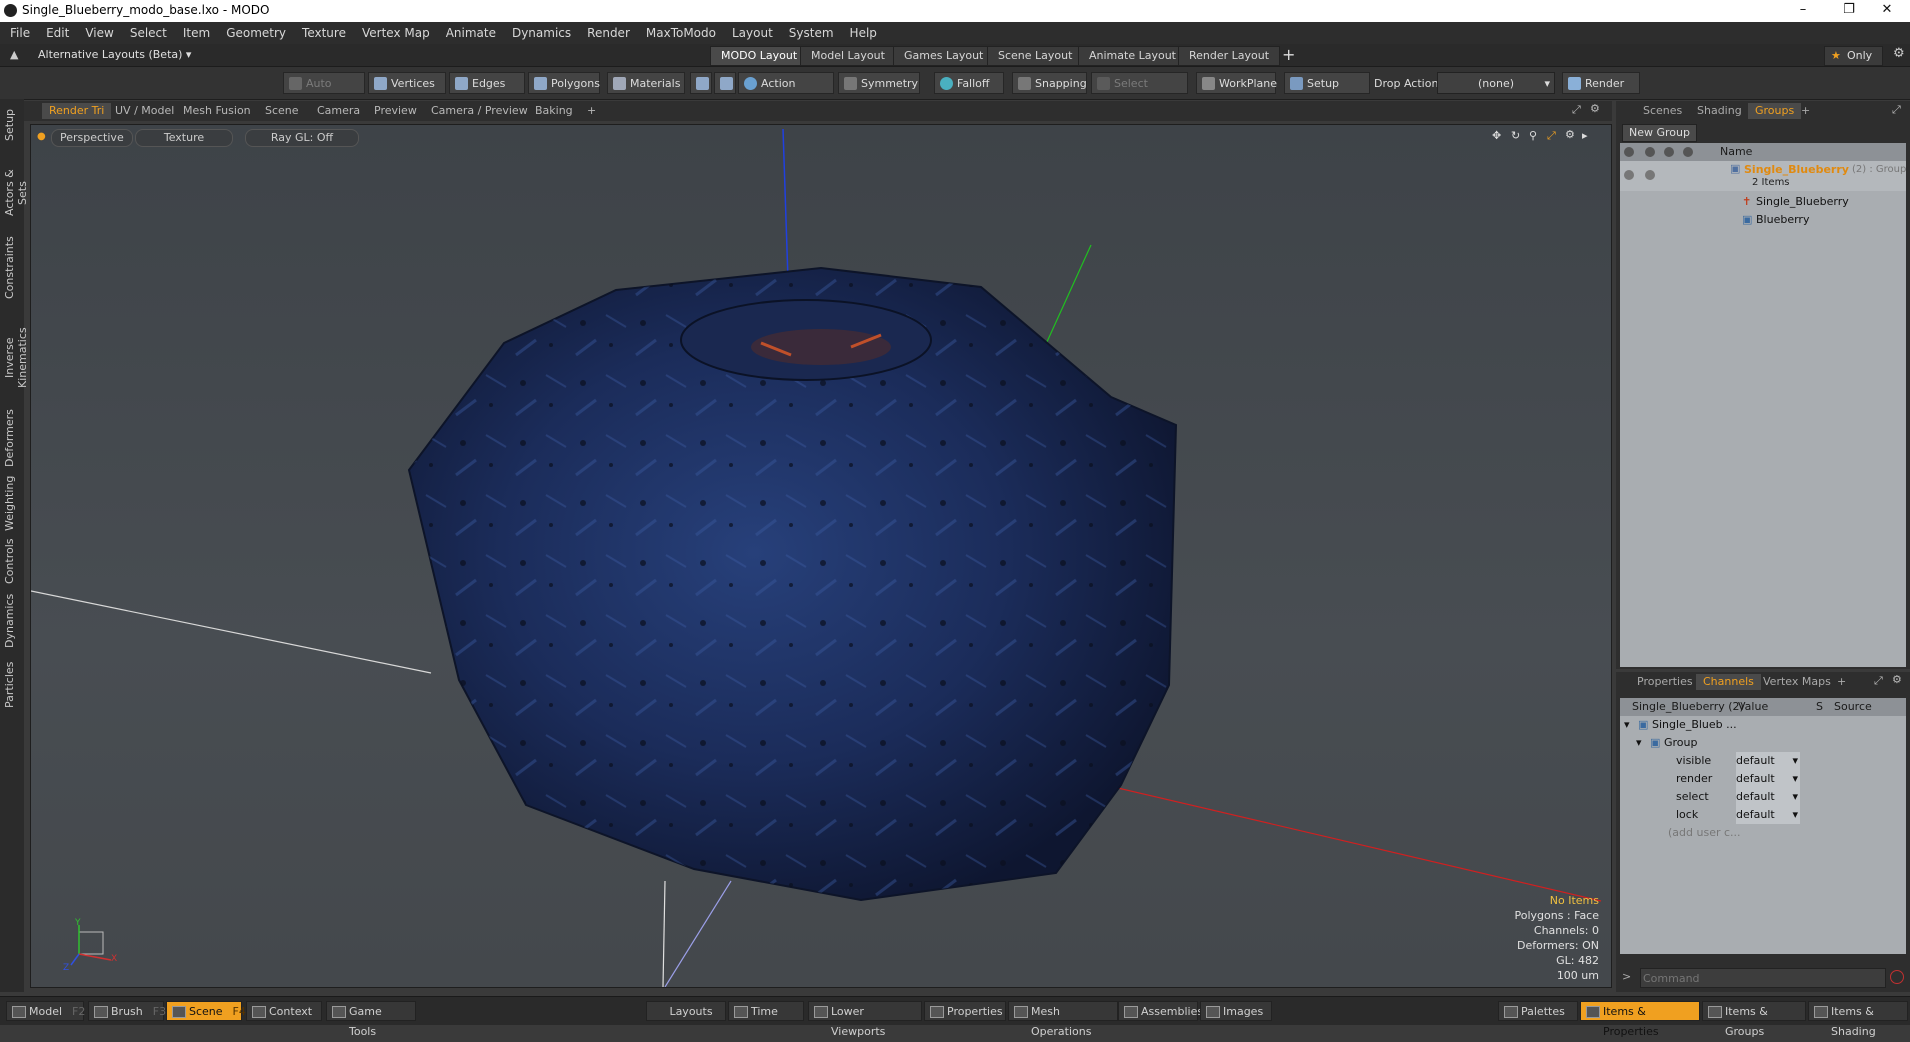 The image size is (1910, 1042). Describe the element at coordinates (256, 33) in the screenshot. I see `menu-geometry: Geometry` at that location.